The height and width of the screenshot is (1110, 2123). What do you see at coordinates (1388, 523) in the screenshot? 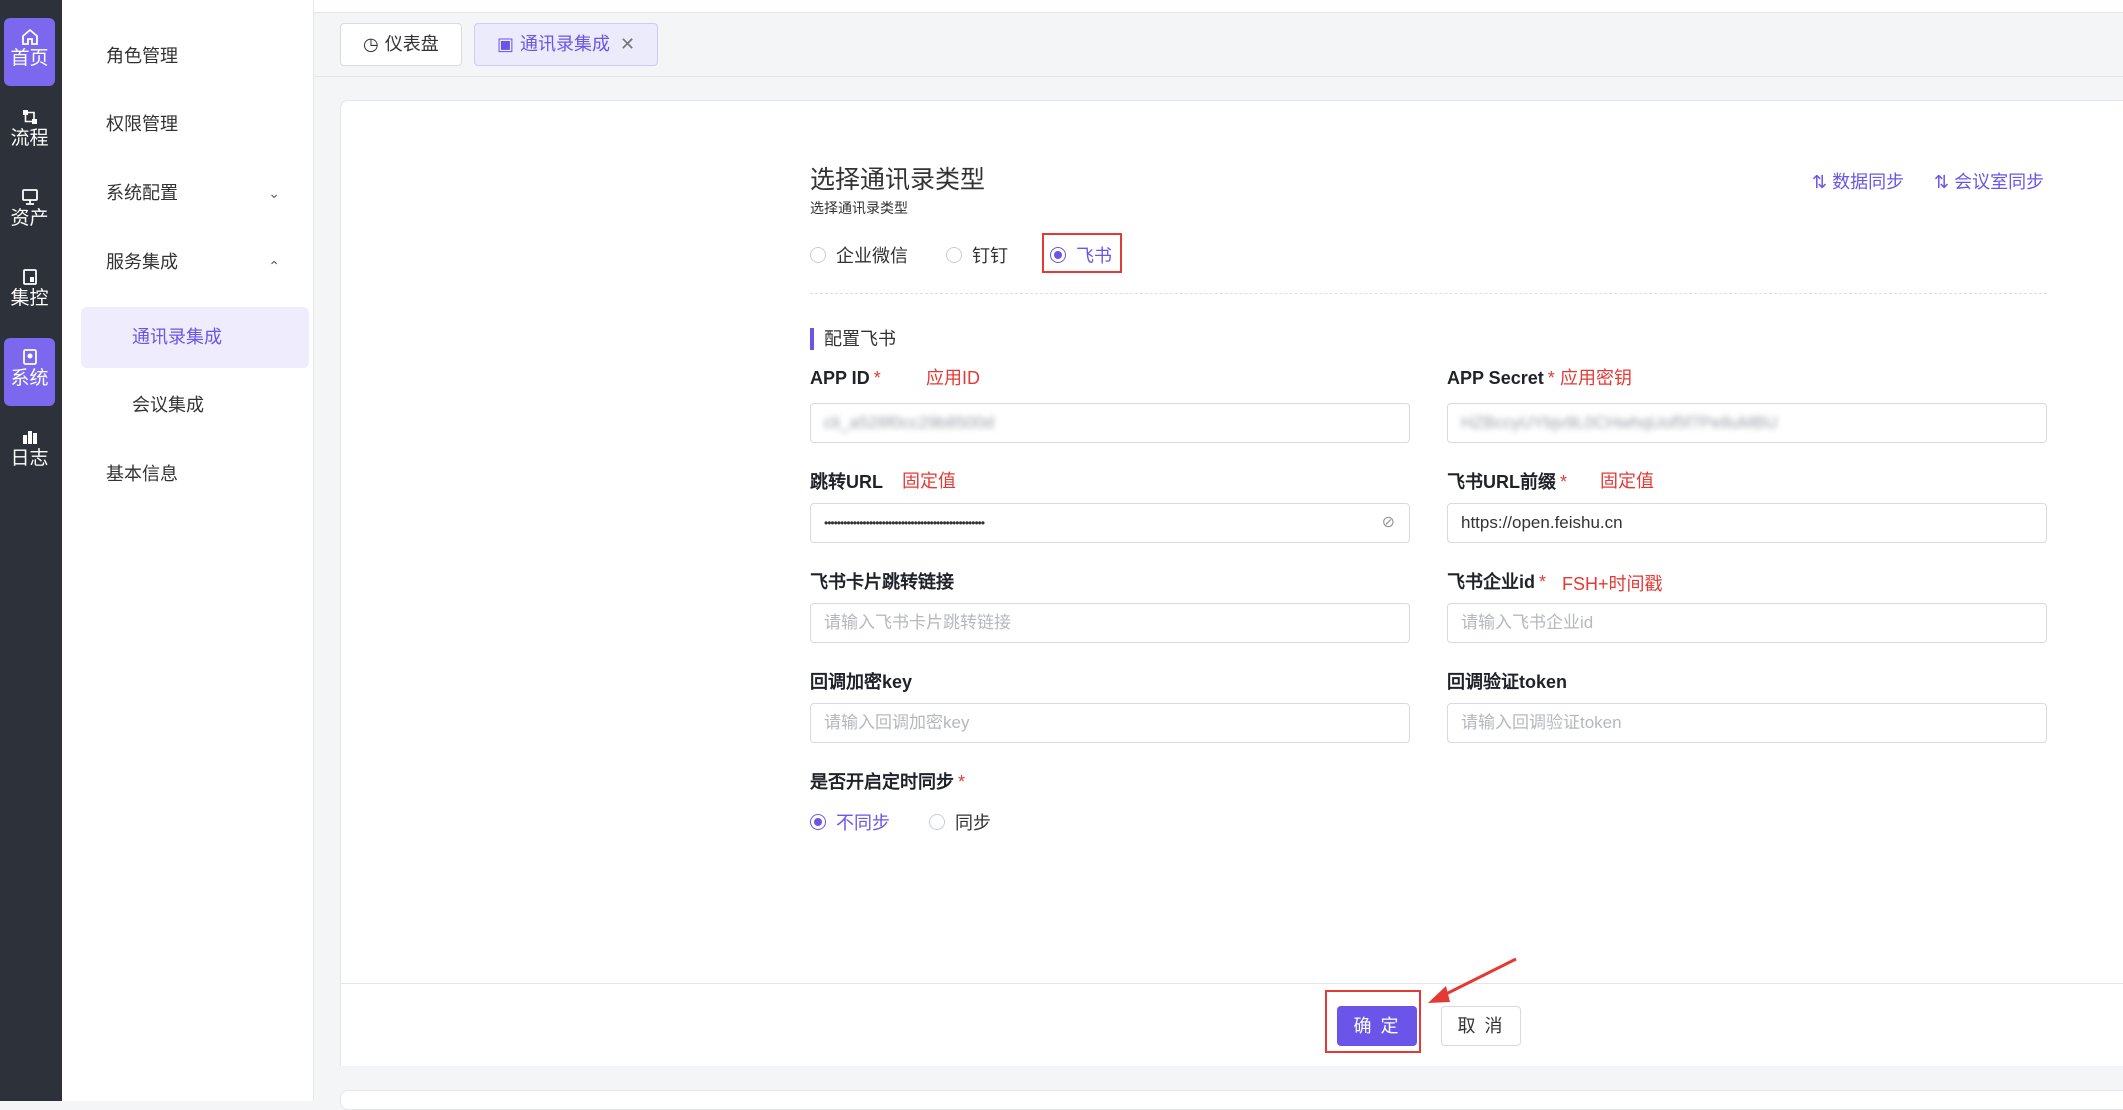
I see `eye-hidden-icon: ⊘` at bounding box center [1388, 523].